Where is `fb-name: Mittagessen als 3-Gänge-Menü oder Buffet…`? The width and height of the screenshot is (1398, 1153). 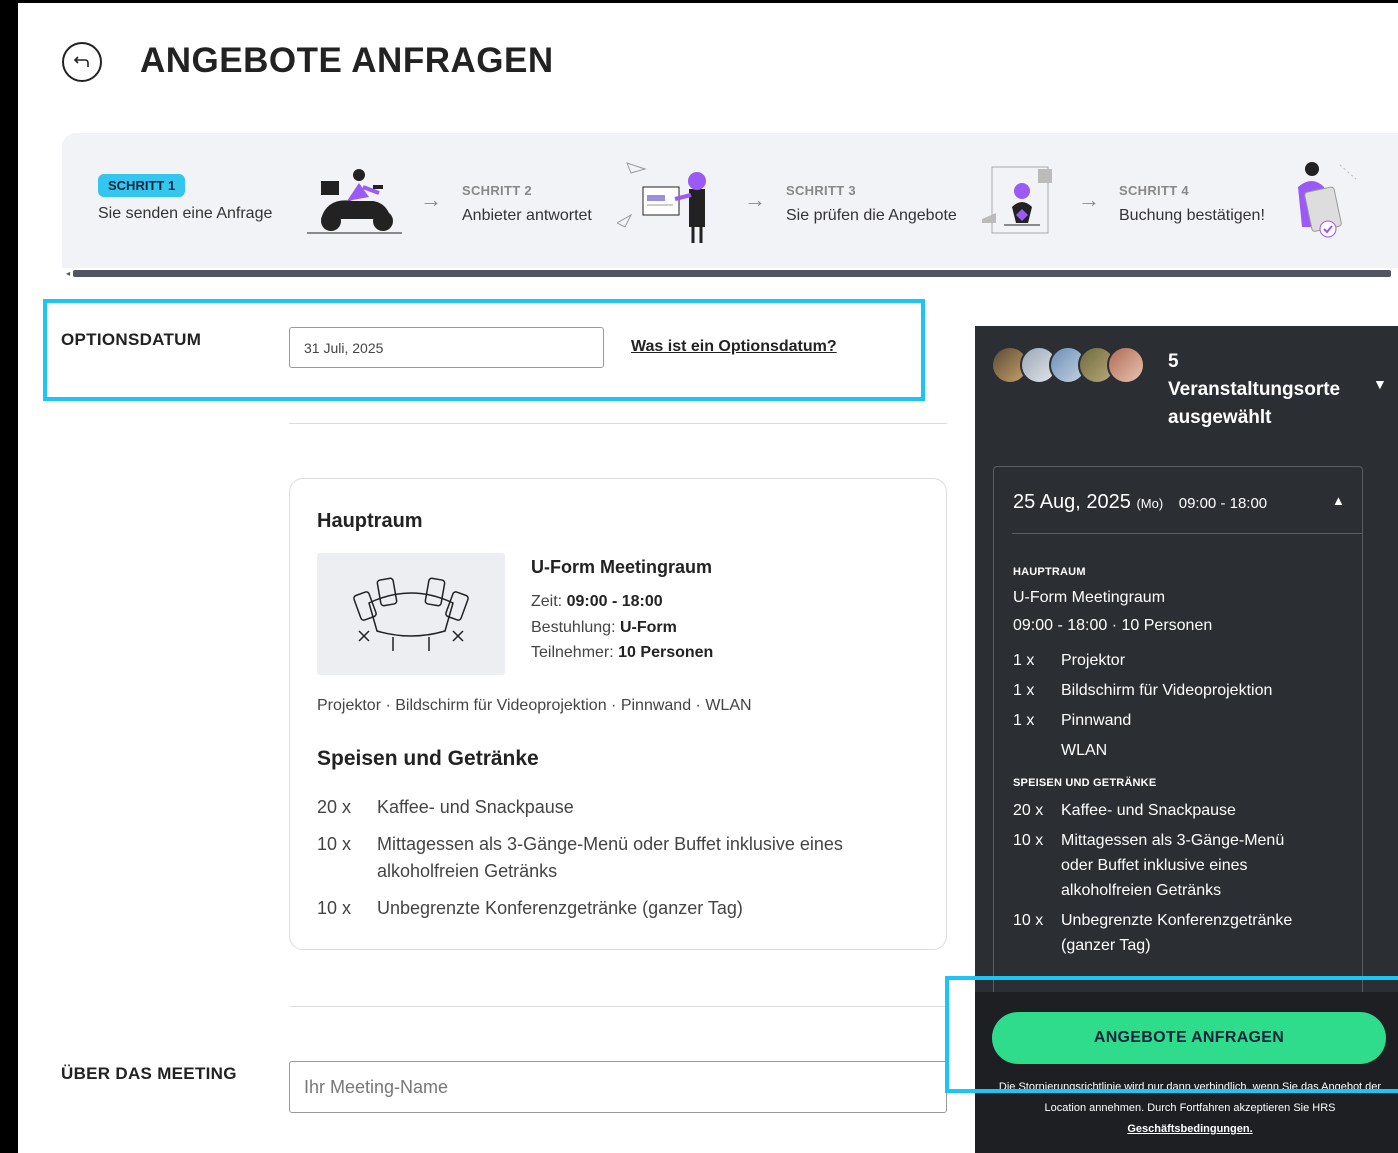
fb-name: Mittagessen als 3-Gänge-Menü oder Buffet… is located at coordinates (610, 857).